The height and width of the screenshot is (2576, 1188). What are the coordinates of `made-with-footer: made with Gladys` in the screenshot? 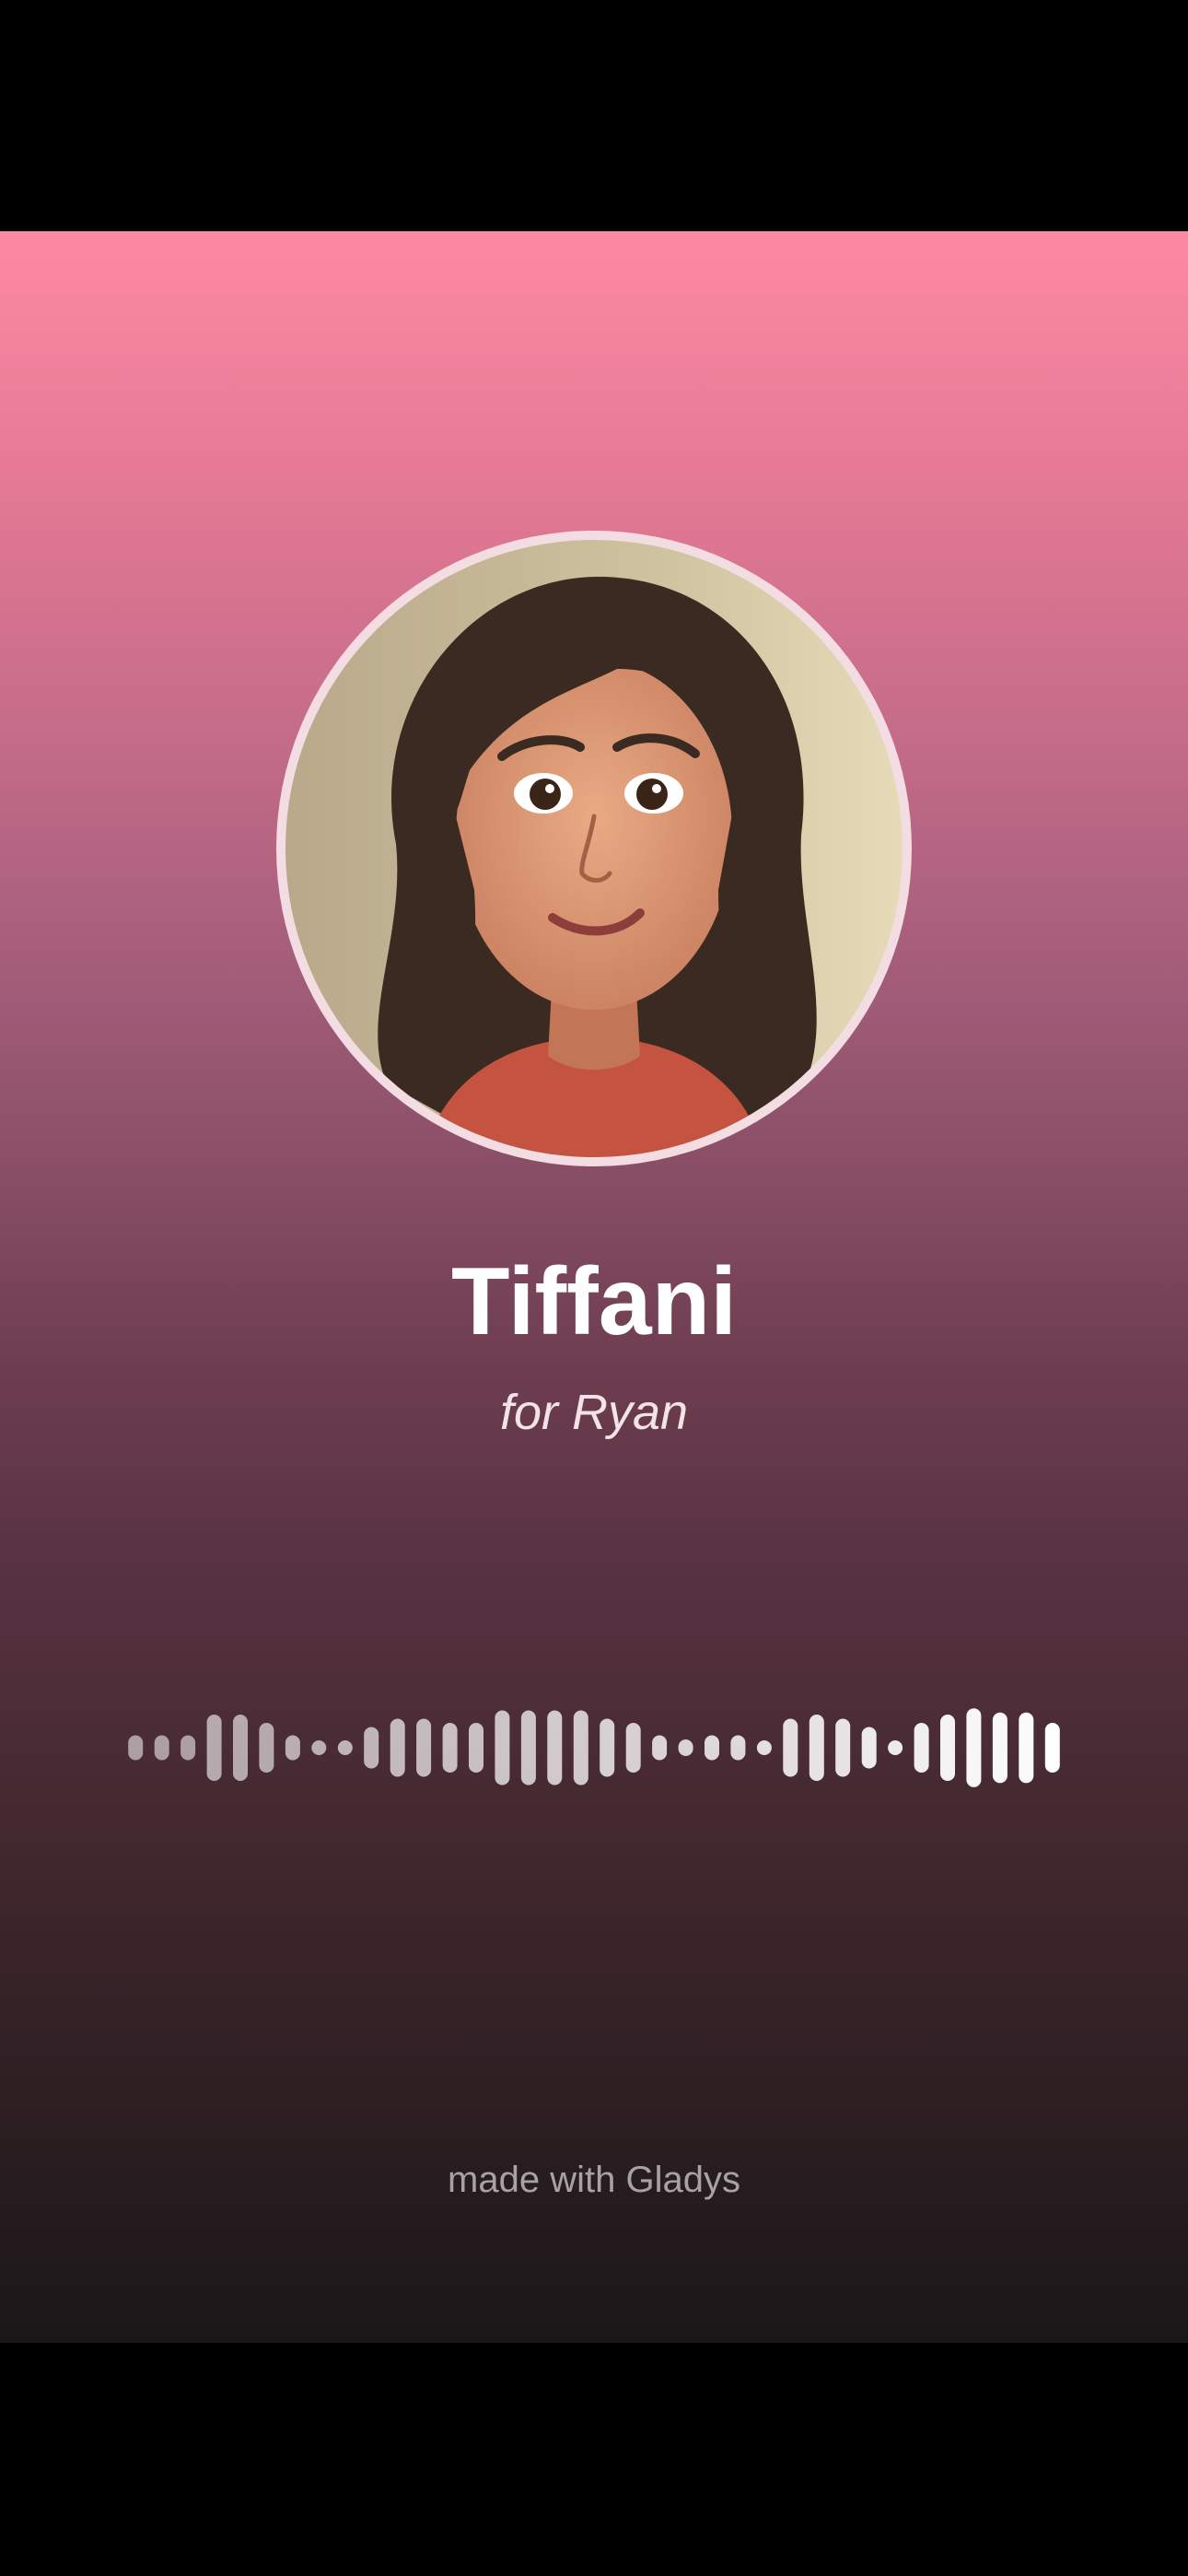 It's located at (594, 2180).